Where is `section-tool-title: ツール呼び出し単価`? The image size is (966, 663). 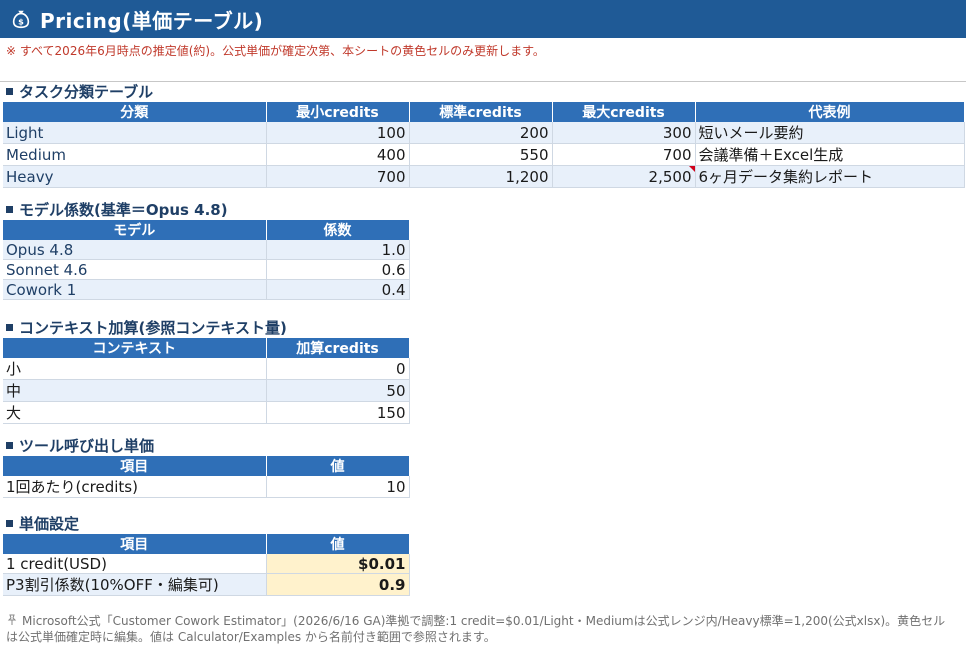 section-tool-title: ツール呼び出し単価 is located at coordinates (80, 445).